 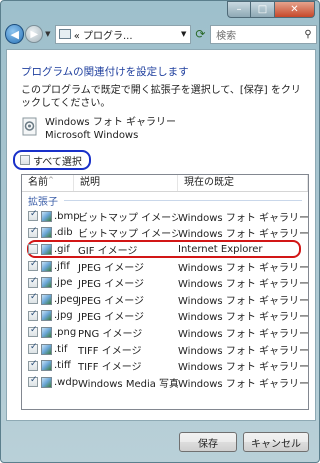 I want to click on close-icon: ✕, so click(x=294, y=9).